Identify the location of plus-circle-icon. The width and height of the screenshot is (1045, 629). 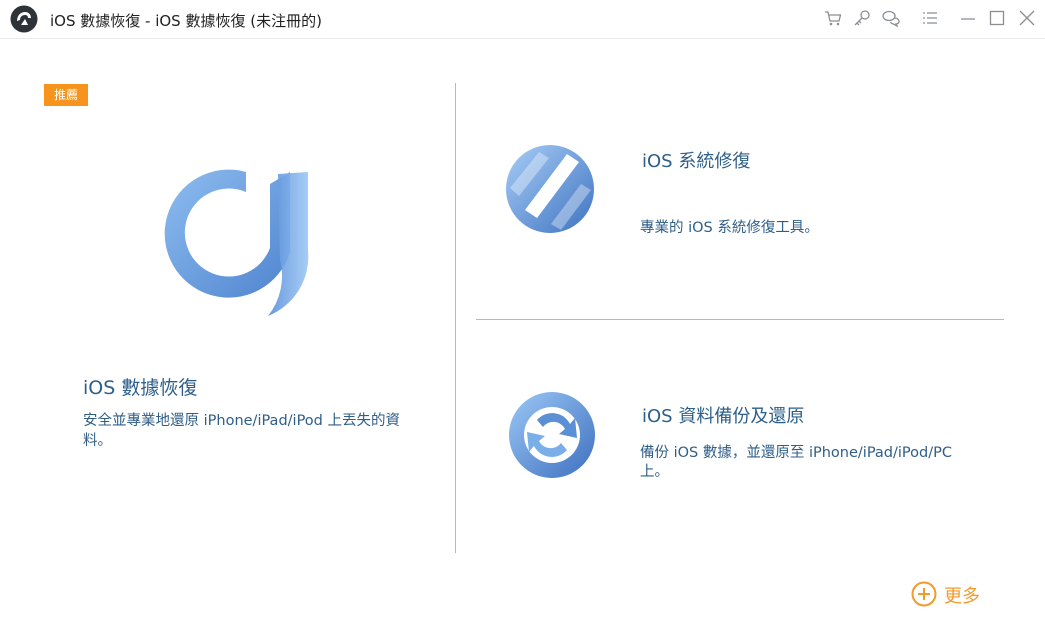
(924, 594).